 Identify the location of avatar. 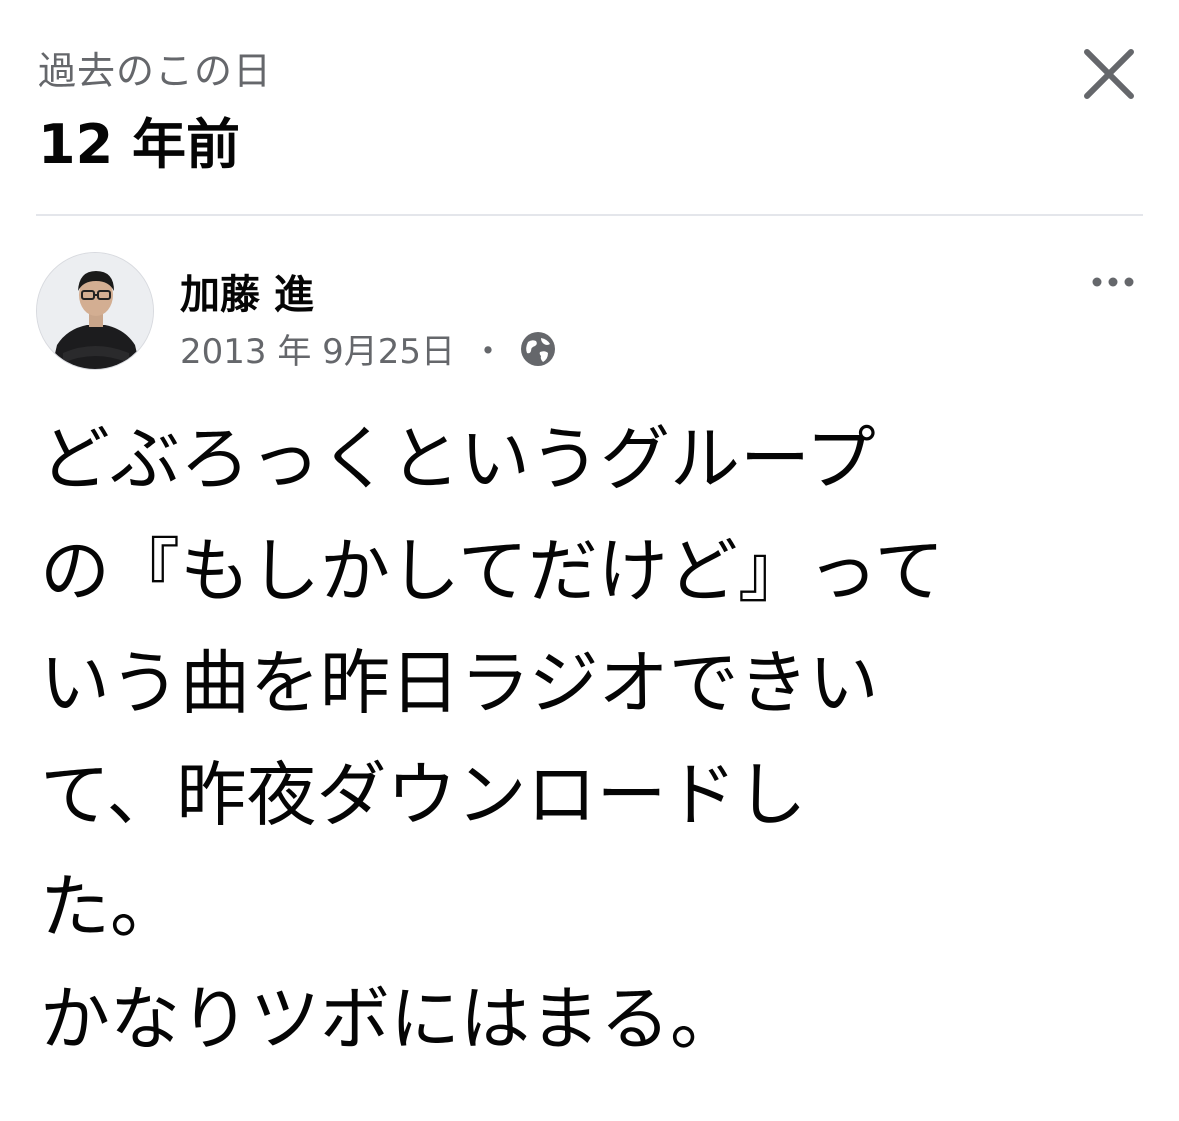
(95, 311).